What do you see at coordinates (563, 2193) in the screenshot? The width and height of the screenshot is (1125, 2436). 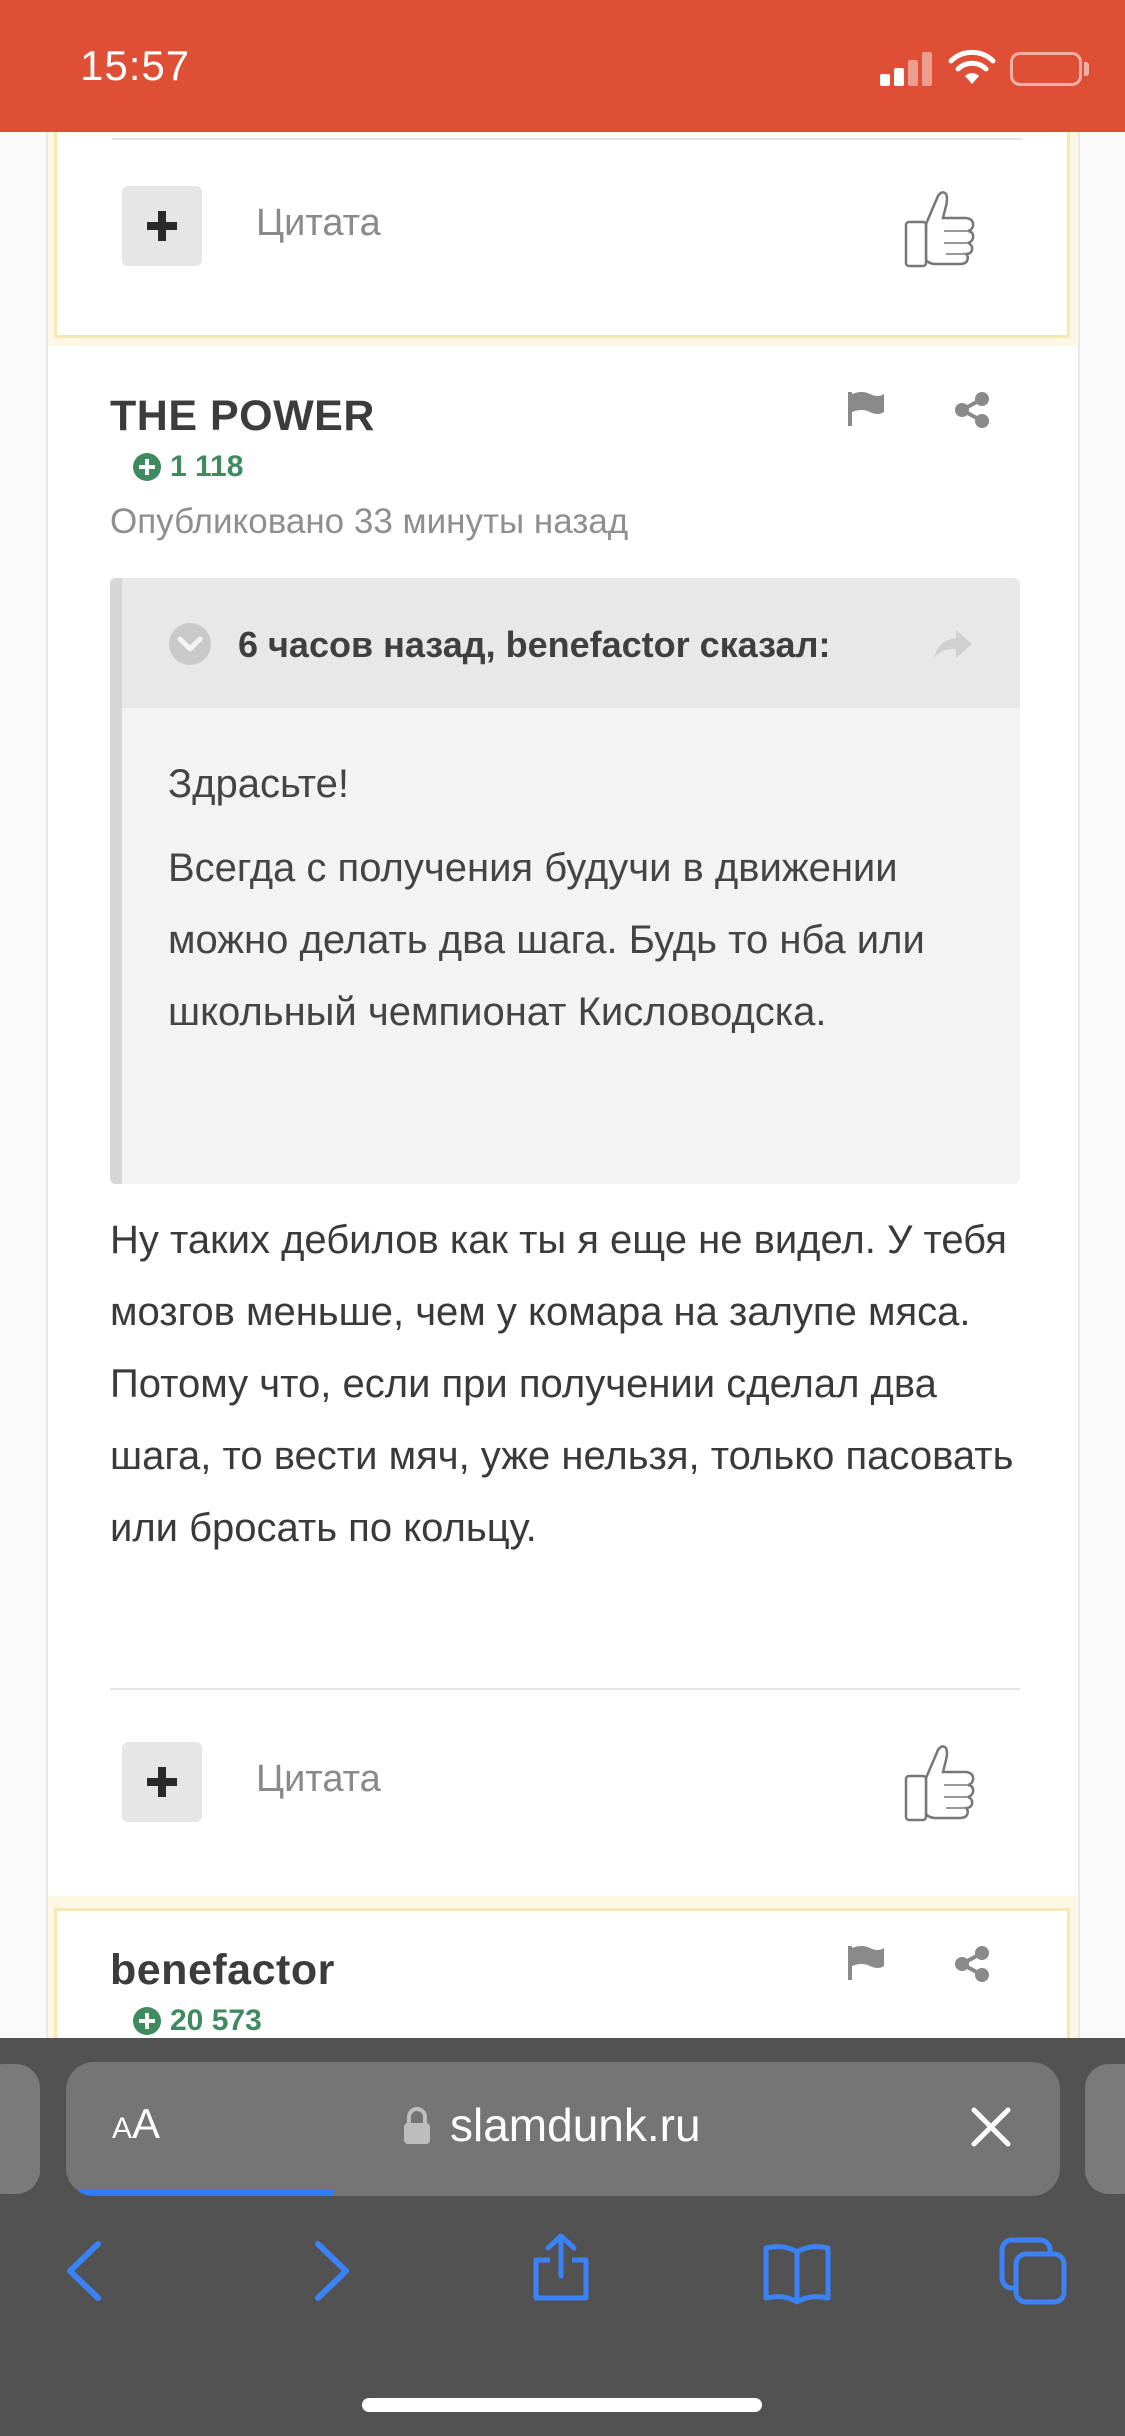 I see `page-load-progress` at bounding box center [563, 2193].